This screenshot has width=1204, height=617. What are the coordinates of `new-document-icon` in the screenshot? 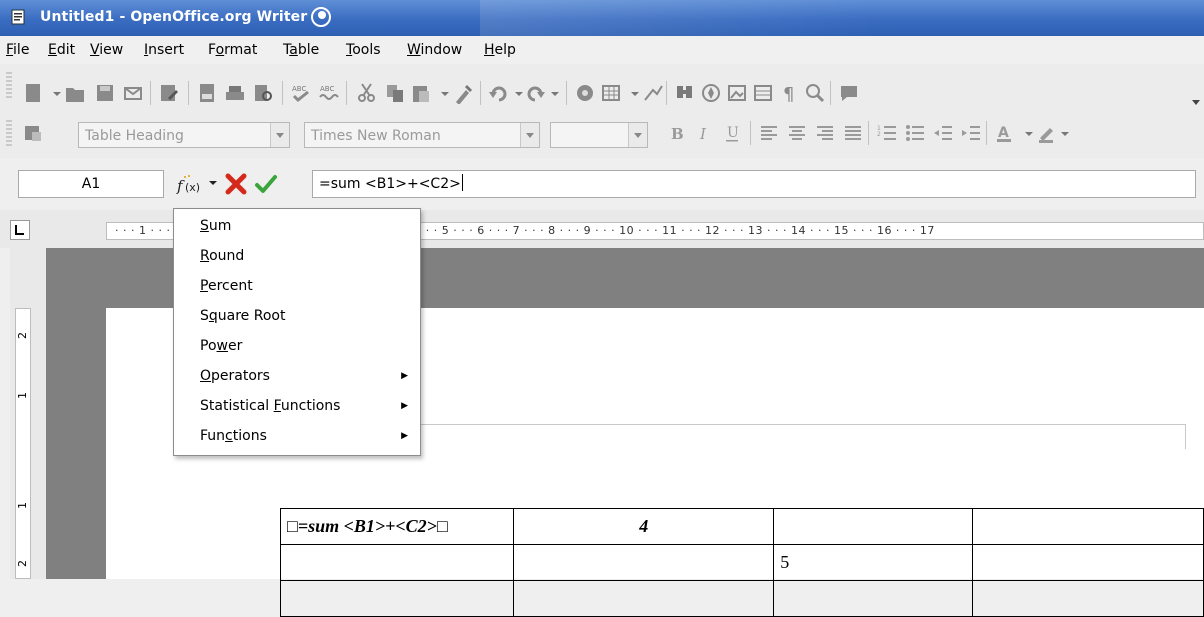 It's located at (33, 93).